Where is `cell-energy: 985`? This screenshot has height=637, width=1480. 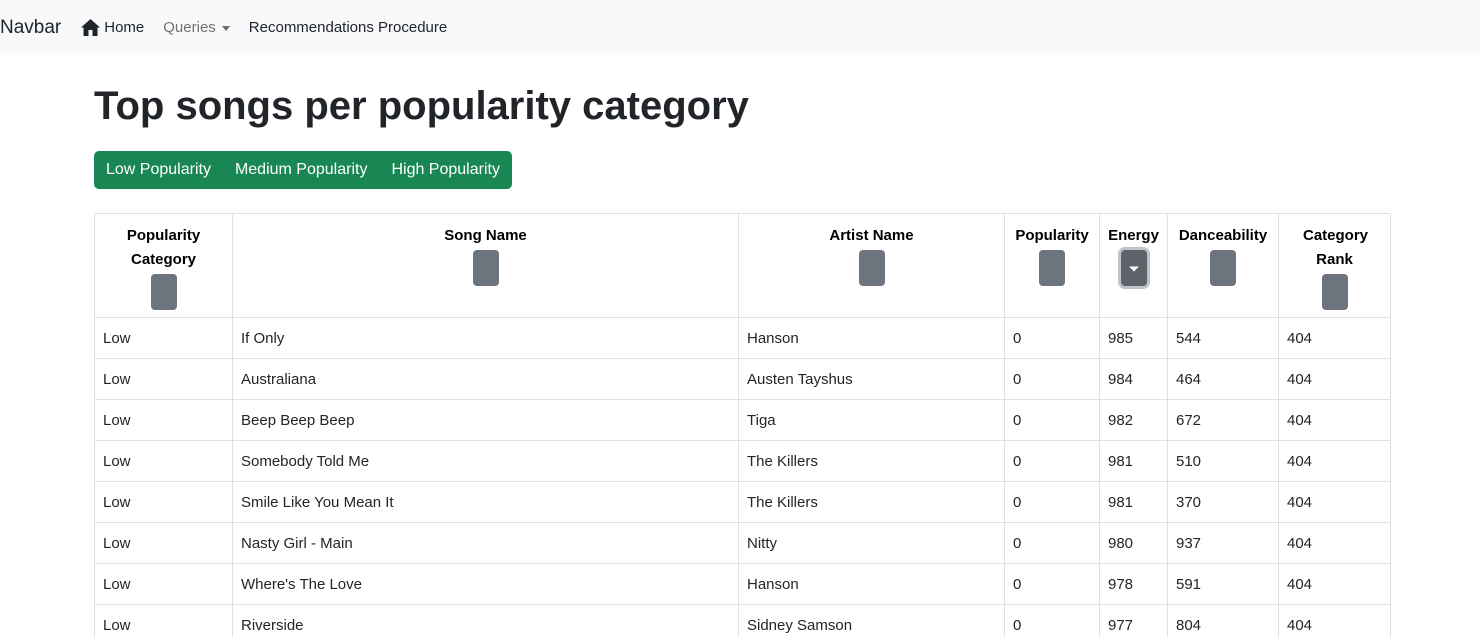
cell-energy: 985 is located at coordinates (1133, 338).